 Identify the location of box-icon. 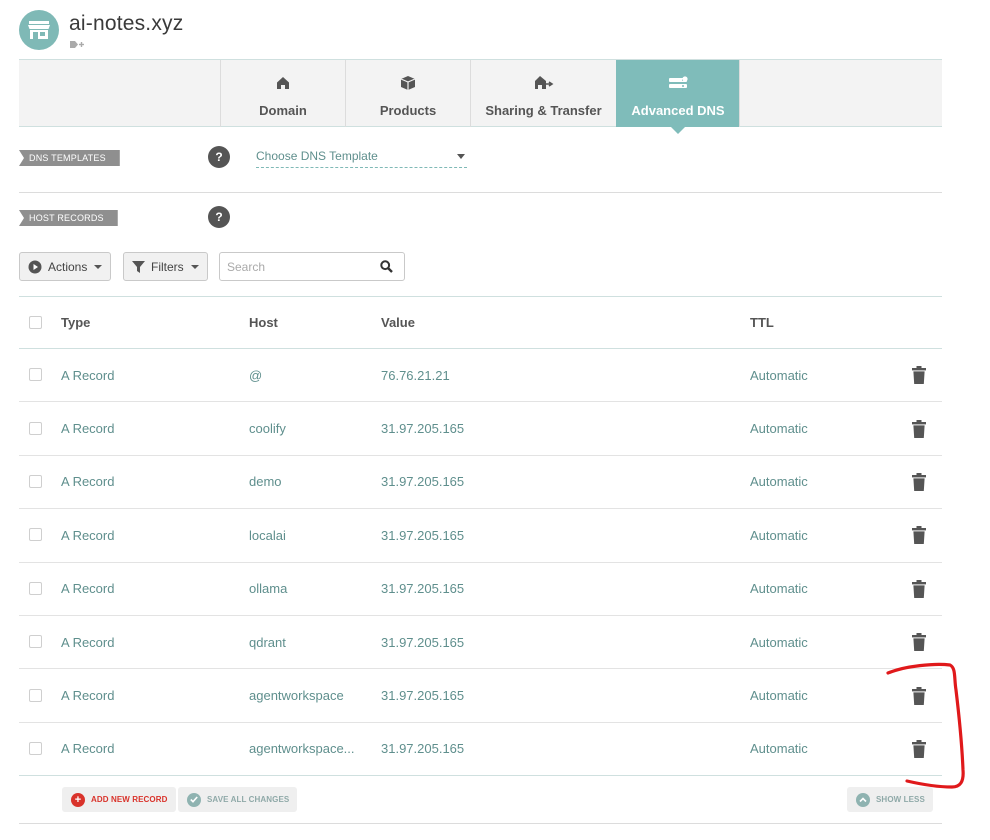
(408, 83).